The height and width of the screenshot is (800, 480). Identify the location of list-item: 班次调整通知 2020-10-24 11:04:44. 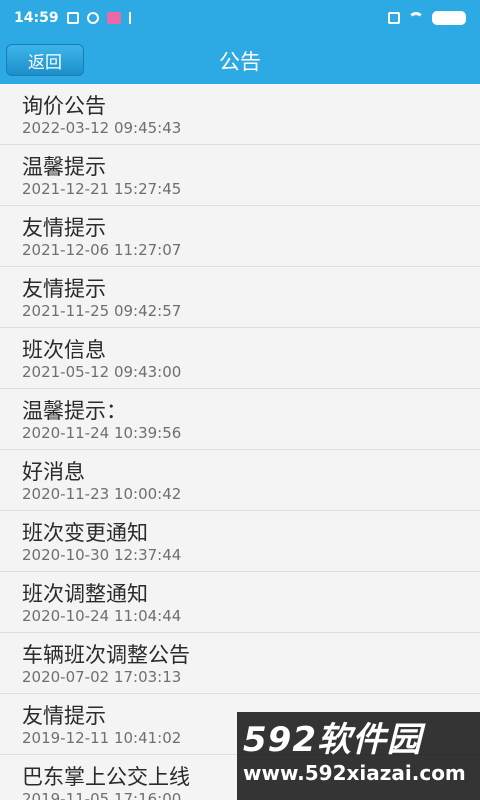
(240, 602).